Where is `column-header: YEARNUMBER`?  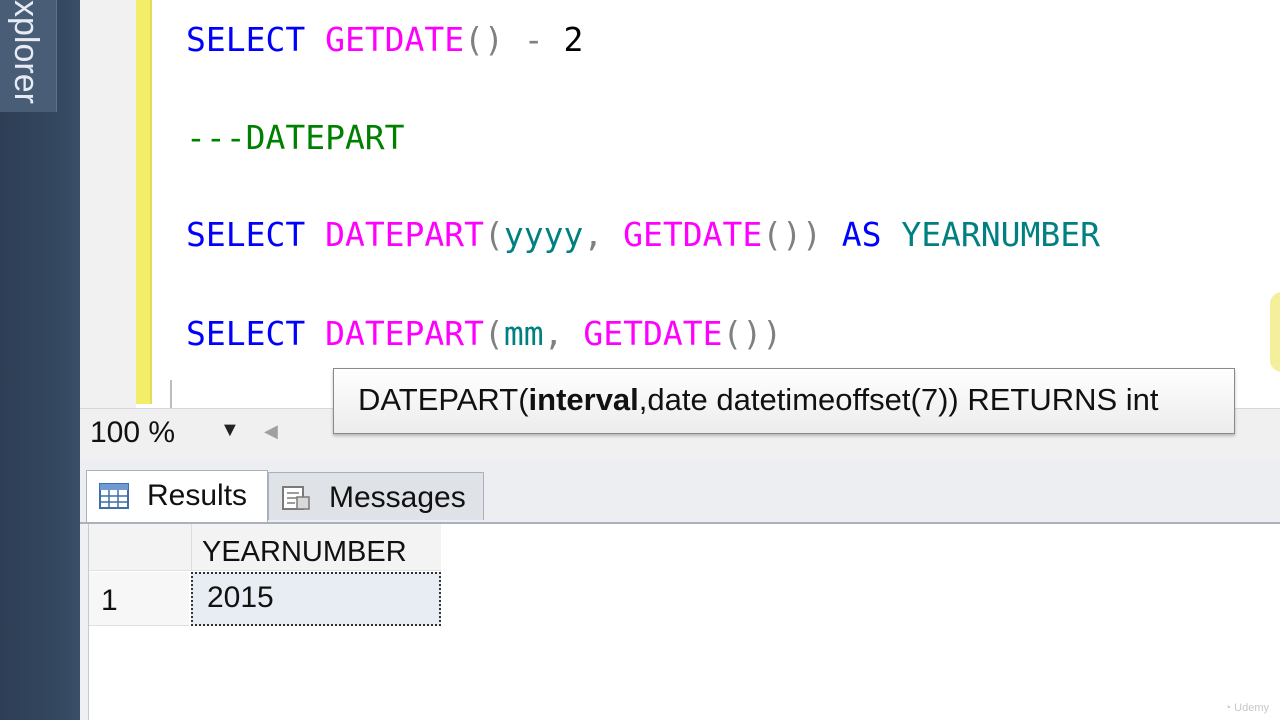 column-header: YEARNUMBER is located at coordinates (316, 547).